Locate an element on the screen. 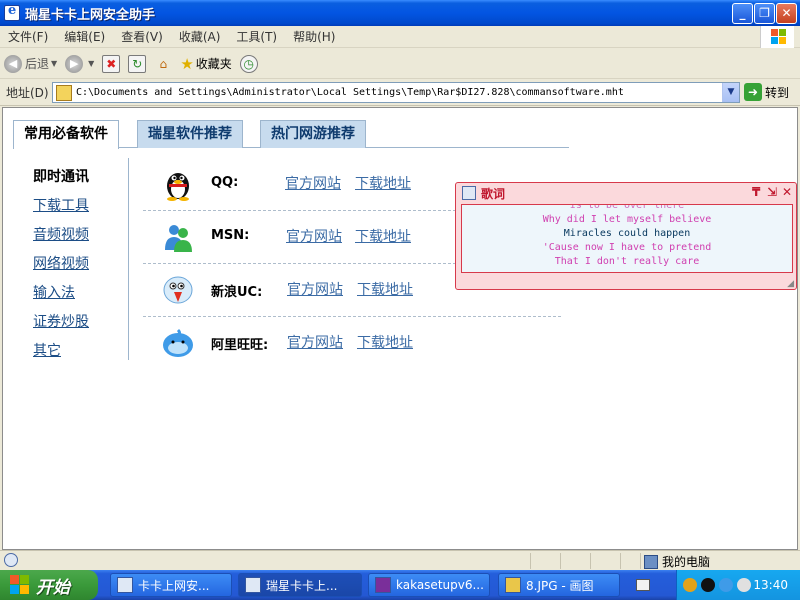 This screenshot has height=600, width=800. favorites-button: ★ 收藏夹 is located at coordinates (205, 64).